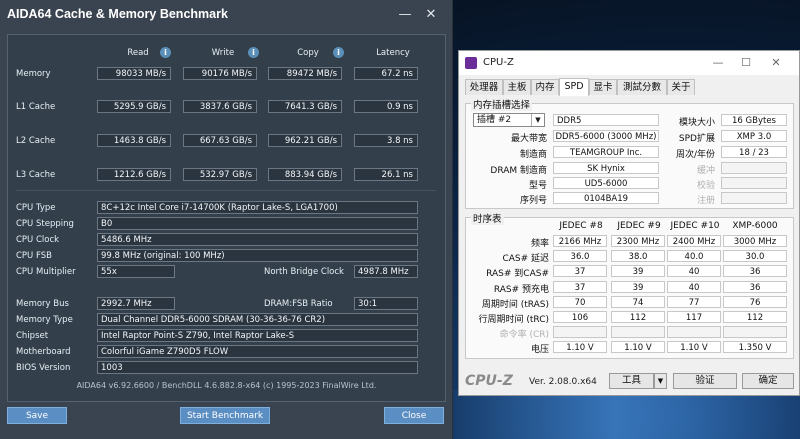 This screenshot has width=800, height=439. I want to click on timing-header-xmp: XMP-6000, so click(755, 226).